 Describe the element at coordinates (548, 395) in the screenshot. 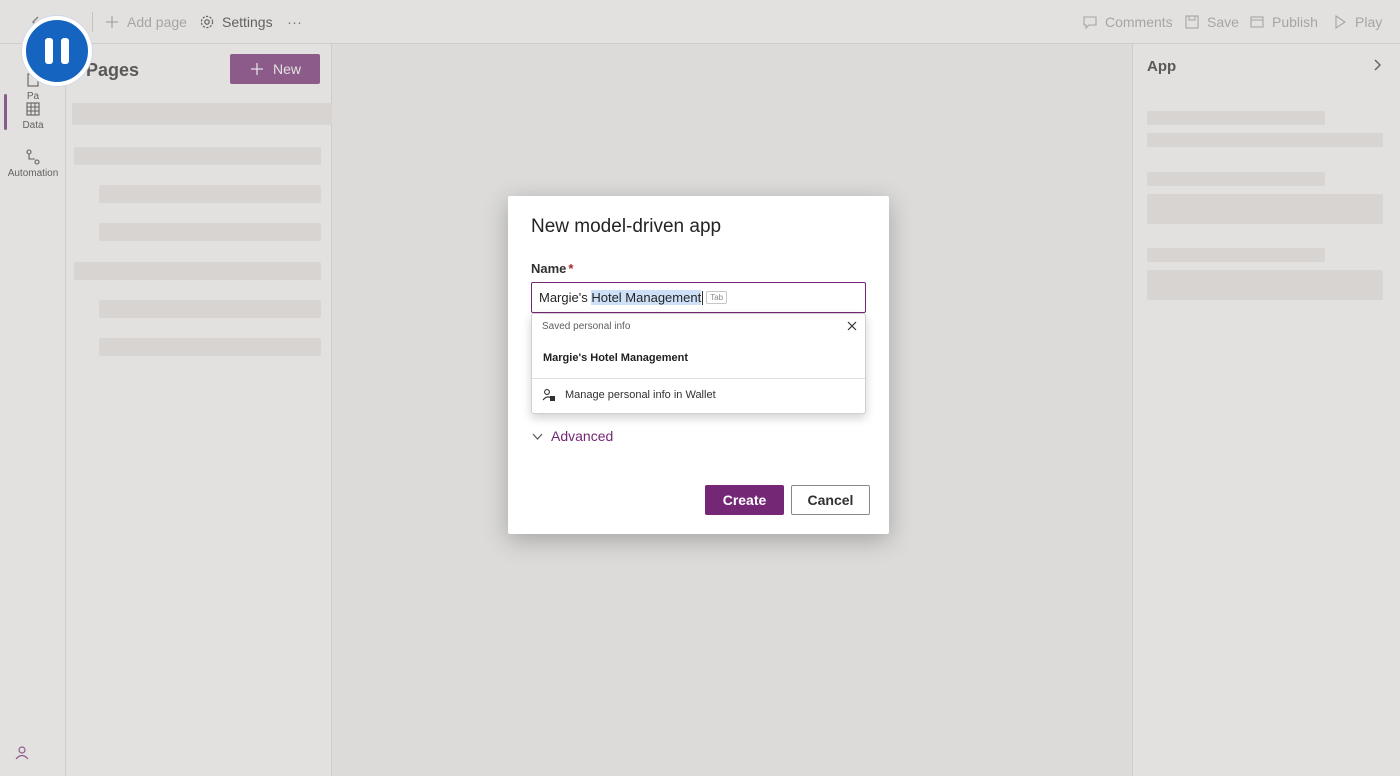

I see `wallet-person-icon` at that location.